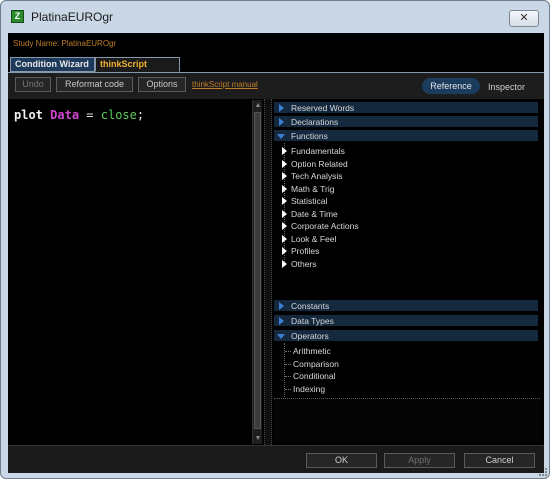 Image resolution: width=550 pixels, height=479 pixels. Describe the element at coordinates (118, 115) in the screenshot. I see `code-function: close` at that location.